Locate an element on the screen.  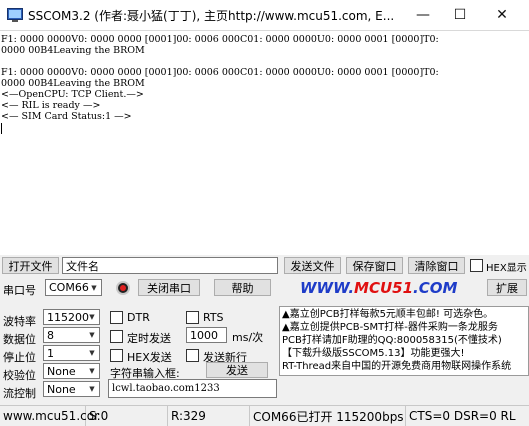
close-button: ✕ is located at coordinates (502, 15).